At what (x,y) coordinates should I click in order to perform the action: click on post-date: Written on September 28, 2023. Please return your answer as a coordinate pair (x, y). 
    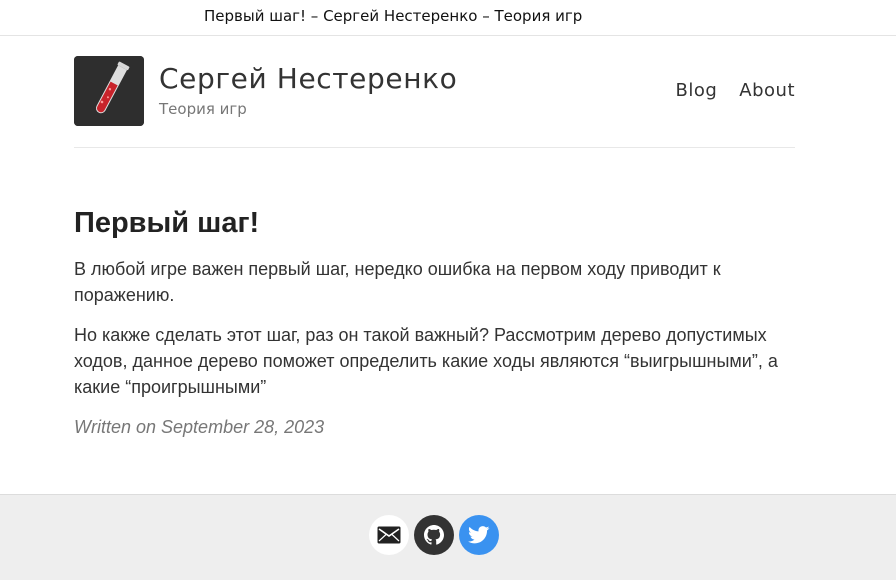
    Looking at the image, I should click on (199, 427).